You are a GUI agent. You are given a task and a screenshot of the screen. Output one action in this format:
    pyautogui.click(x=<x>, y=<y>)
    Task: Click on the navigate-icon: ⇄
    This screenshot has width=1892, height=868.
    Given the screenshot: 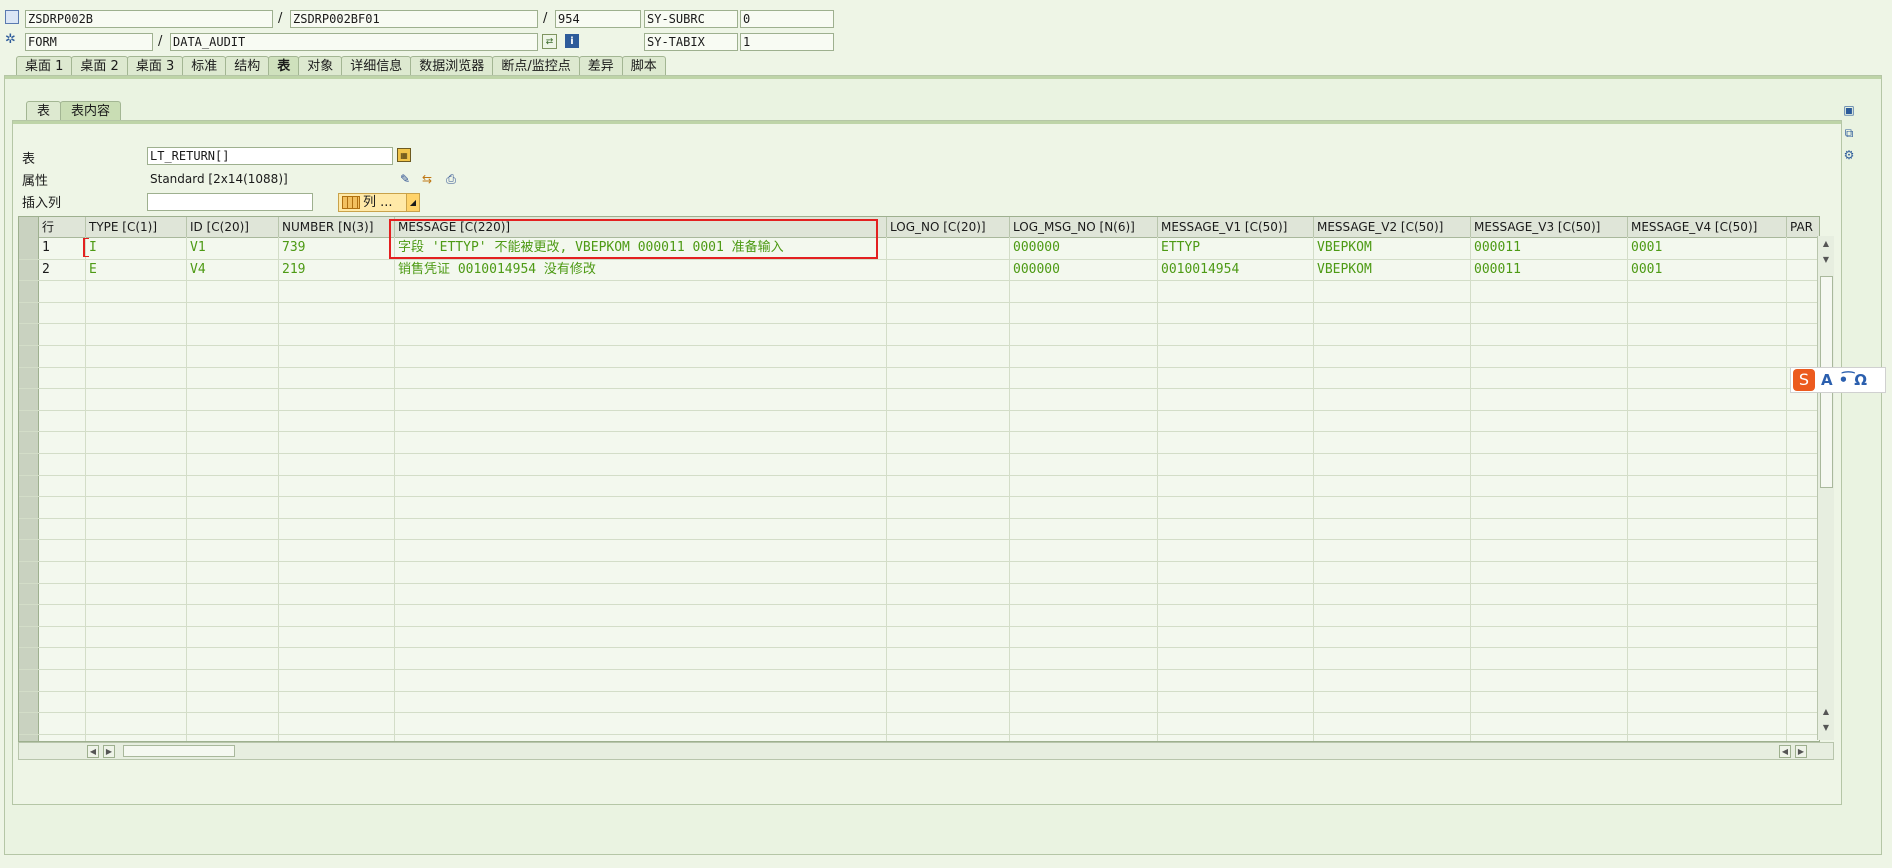 What is the action you would take?
    pyautogui.click(x=549, y=41)
    